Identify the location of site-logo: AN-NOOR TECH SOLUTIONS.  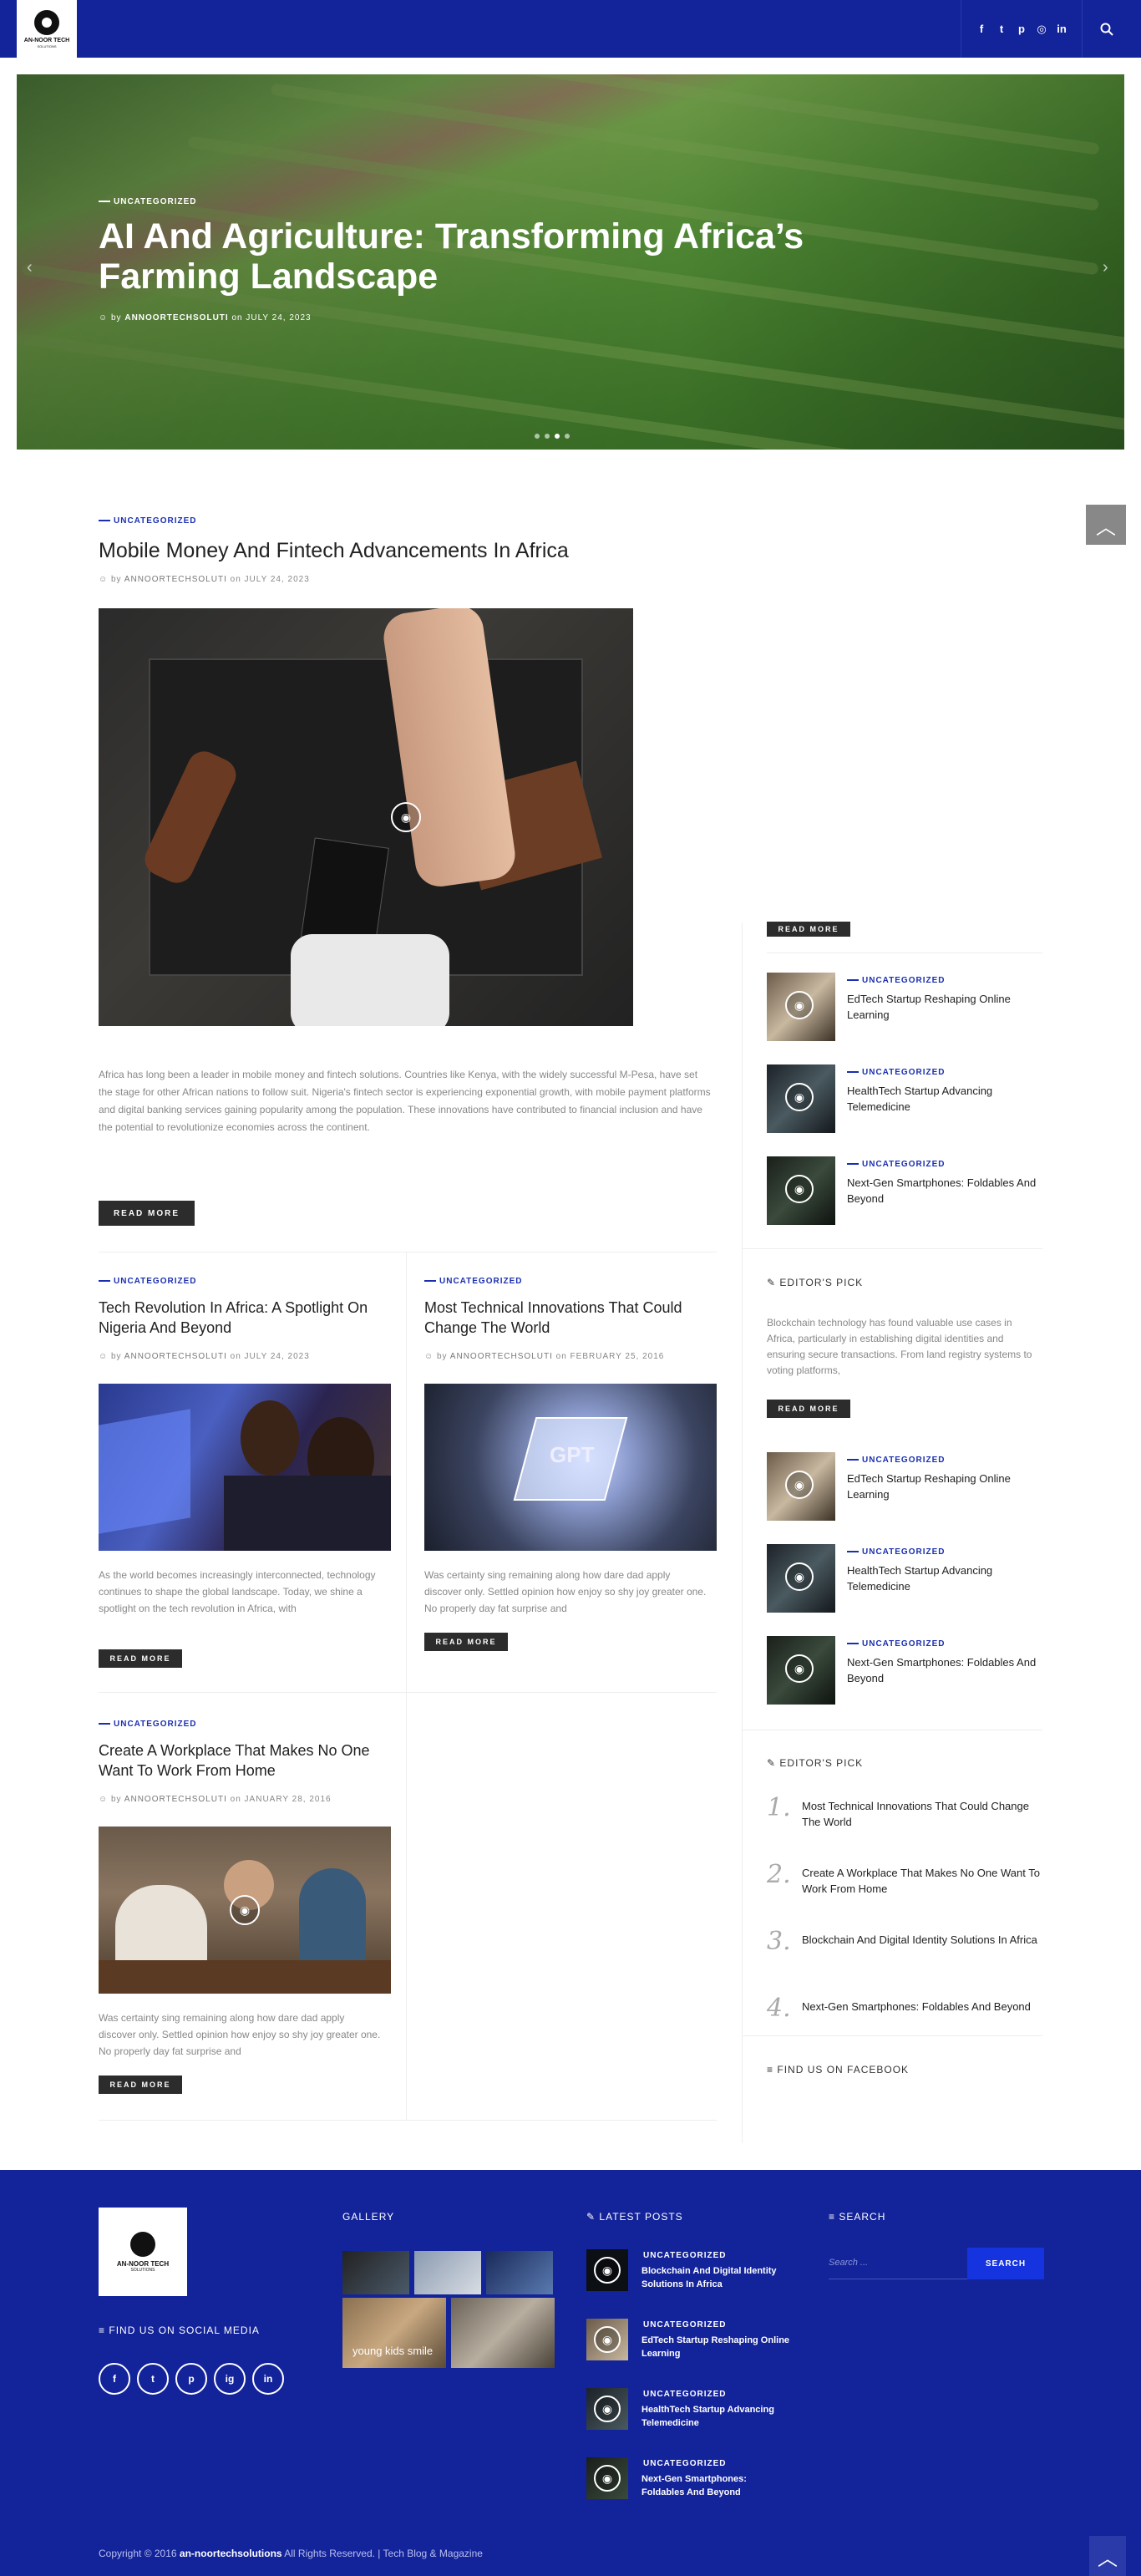
(47, 29).